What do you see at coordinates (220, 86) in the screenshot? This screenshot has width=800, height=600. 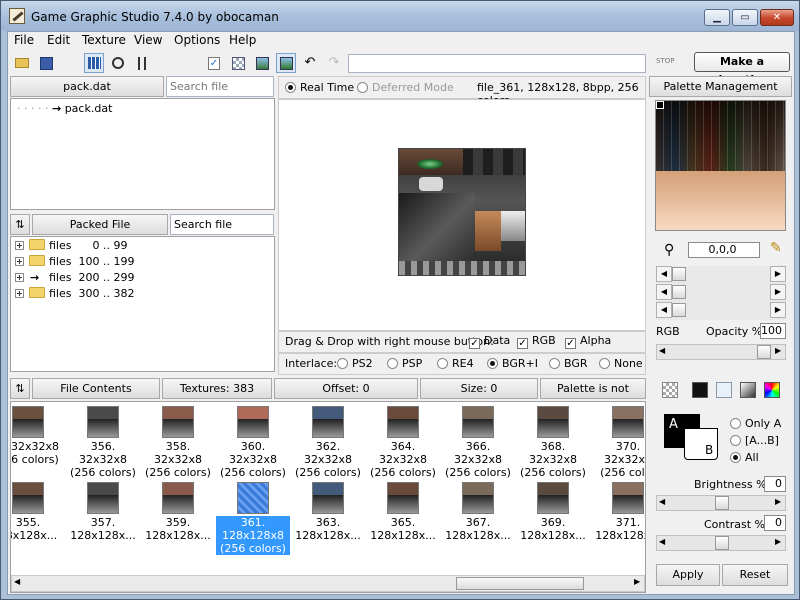 I see `archive-search-input: Search file` at bounding box center [220, 86].